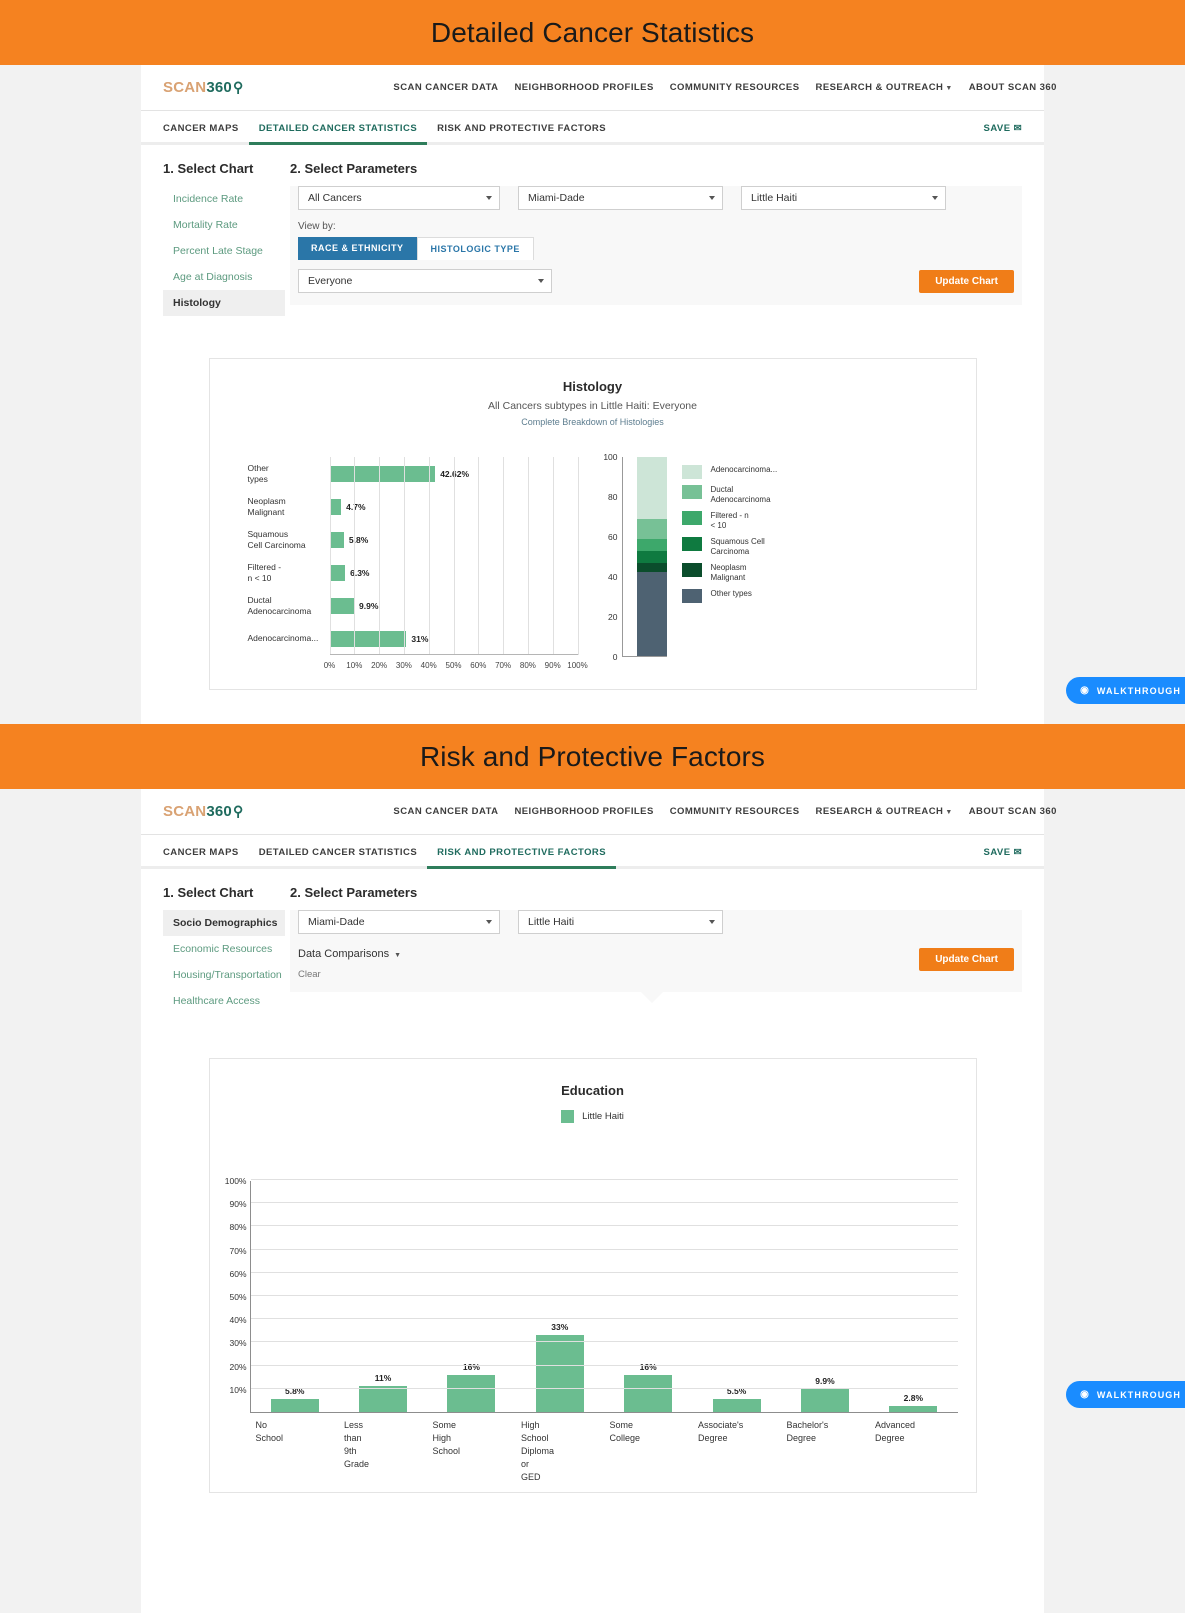  I want to click on y-tick-label: 100%, so click(235, 1181).